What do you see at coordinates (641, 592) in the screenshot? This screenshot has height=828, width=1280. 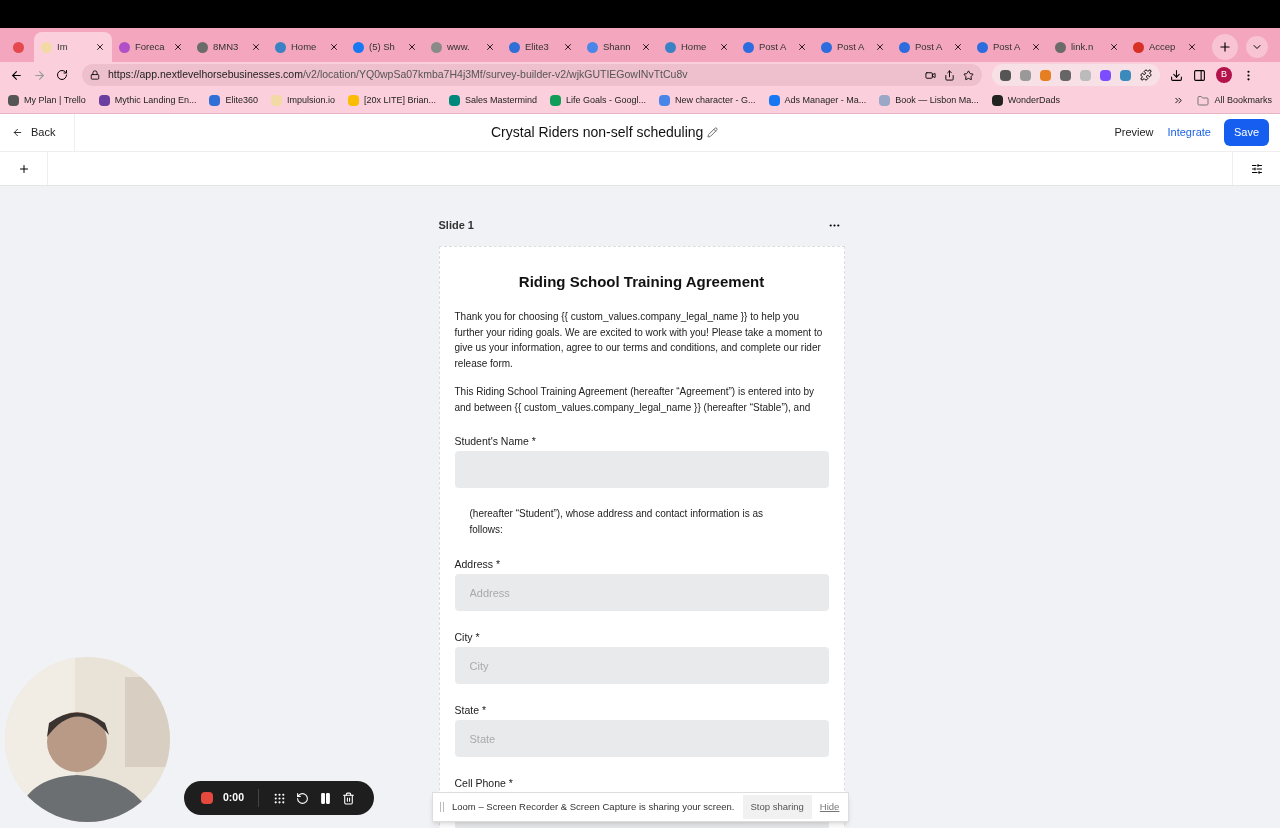 I see `input-field: Address` at bounding box center [641, 592].